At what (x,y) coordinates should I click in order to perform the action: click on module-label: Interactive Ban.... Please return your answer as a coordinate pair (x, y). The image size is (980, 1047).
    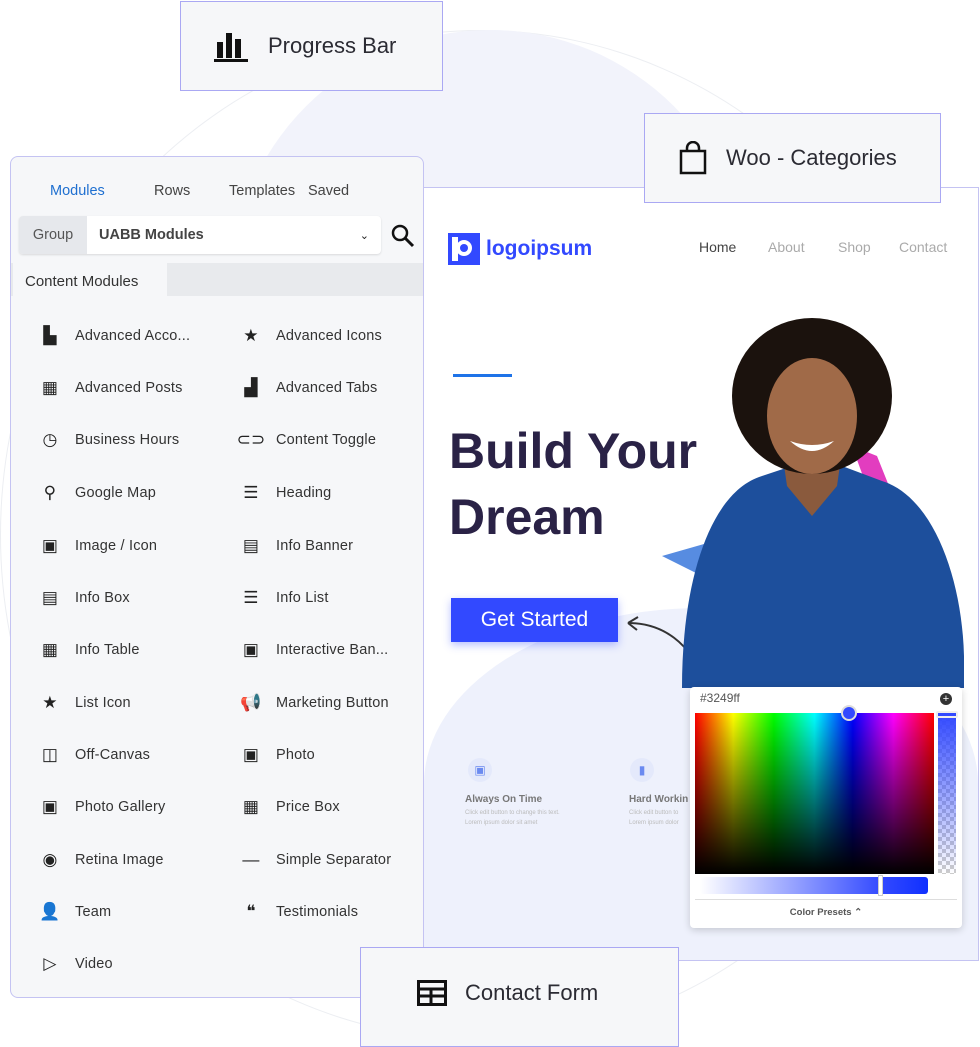
    Looking at the image, I should click on (332, 650).